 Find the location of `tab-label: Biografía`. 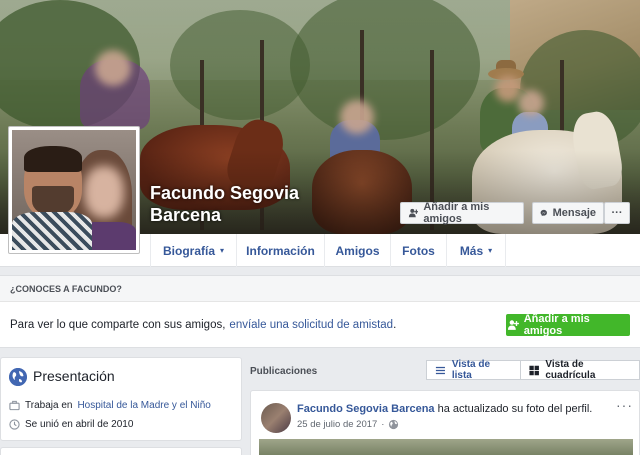

tab-label: Biografía is located at coordinates (188, 250).